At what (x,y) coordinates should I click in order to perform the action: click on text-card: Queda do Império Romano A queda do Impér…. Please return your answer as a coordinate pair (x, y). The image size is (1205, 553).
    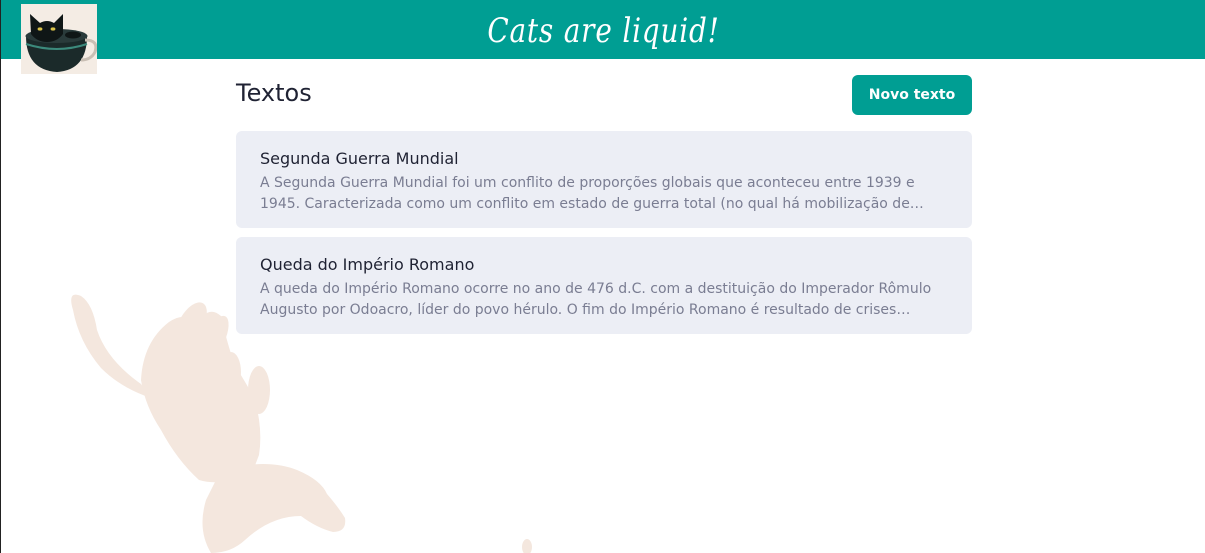
    Looking at the image, I should click on (604, 285).